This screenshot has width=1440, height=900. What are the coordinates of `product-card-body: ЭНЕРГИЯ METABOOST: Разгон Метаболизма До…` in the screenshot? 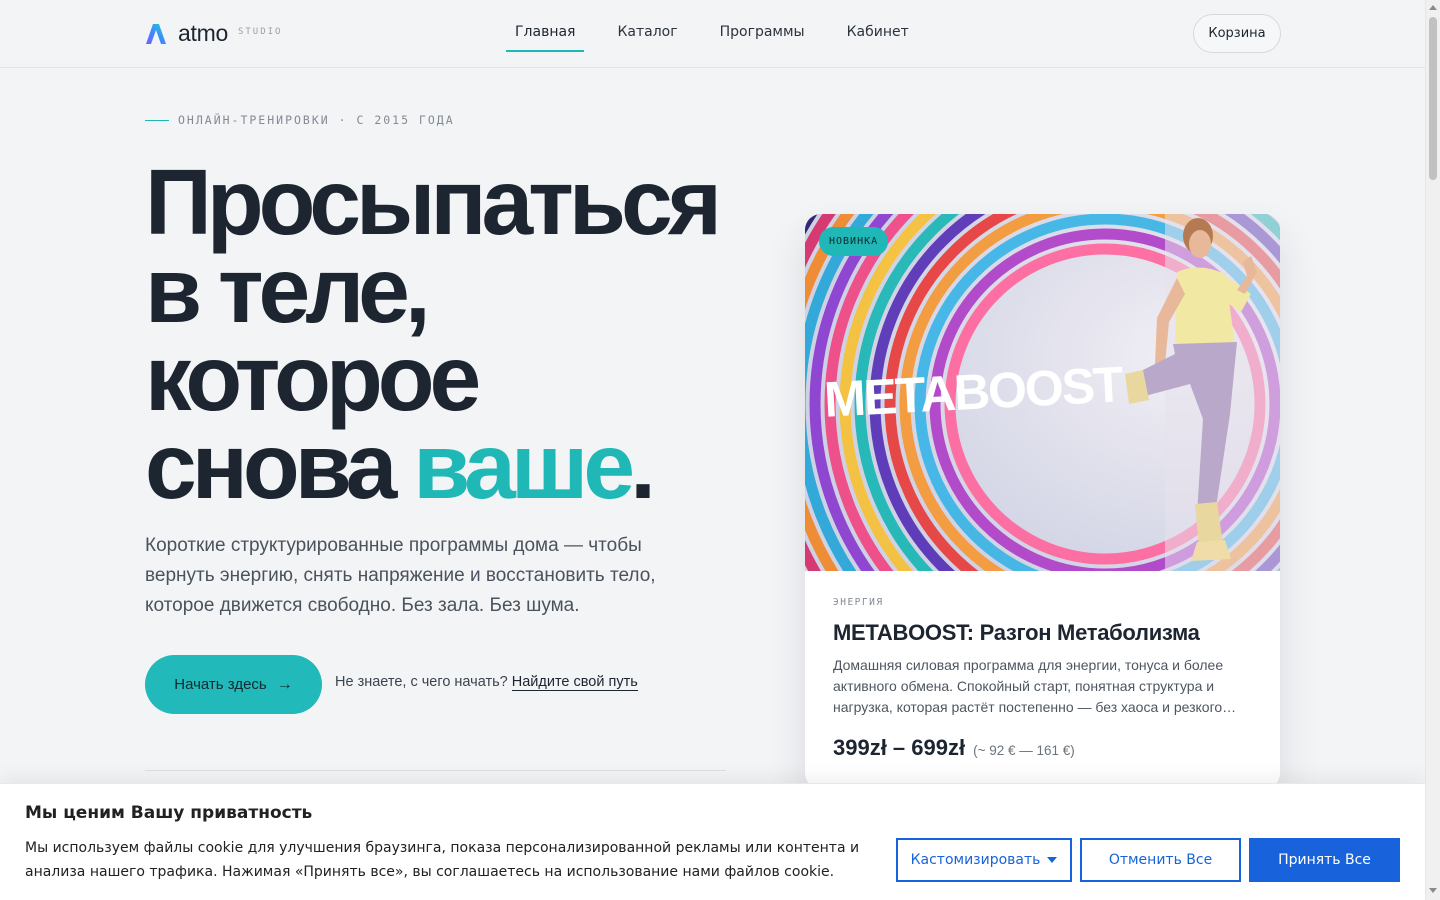 It's located at (1043, 666).